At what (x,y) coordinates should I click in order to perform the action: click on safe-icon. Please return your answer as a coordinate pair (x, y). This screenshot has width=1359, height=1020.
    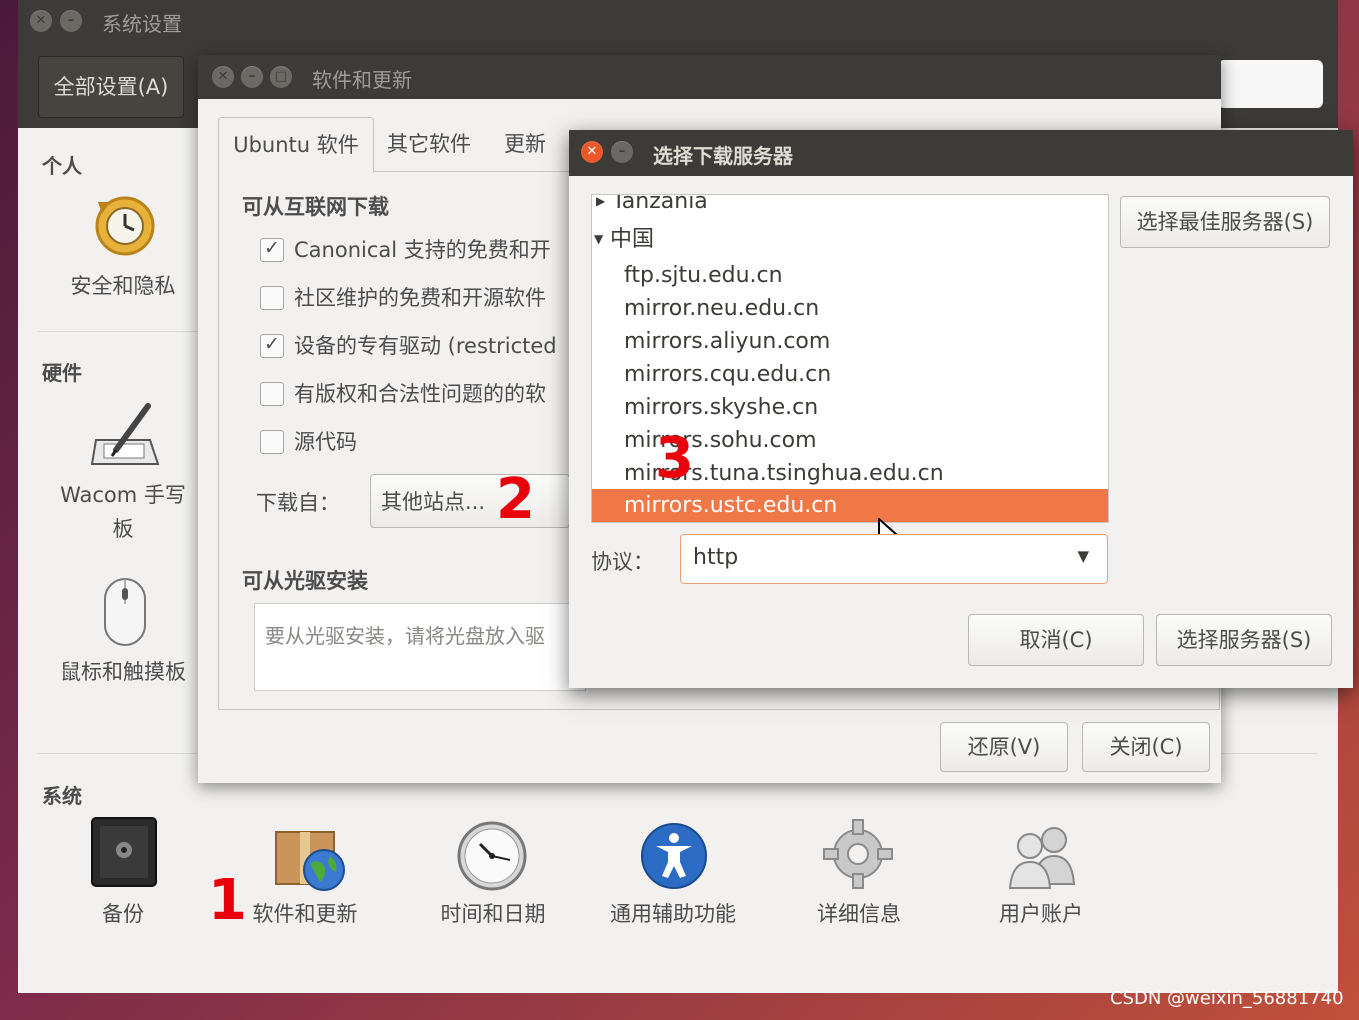
    Looking at the image, I should click on (124, 855).